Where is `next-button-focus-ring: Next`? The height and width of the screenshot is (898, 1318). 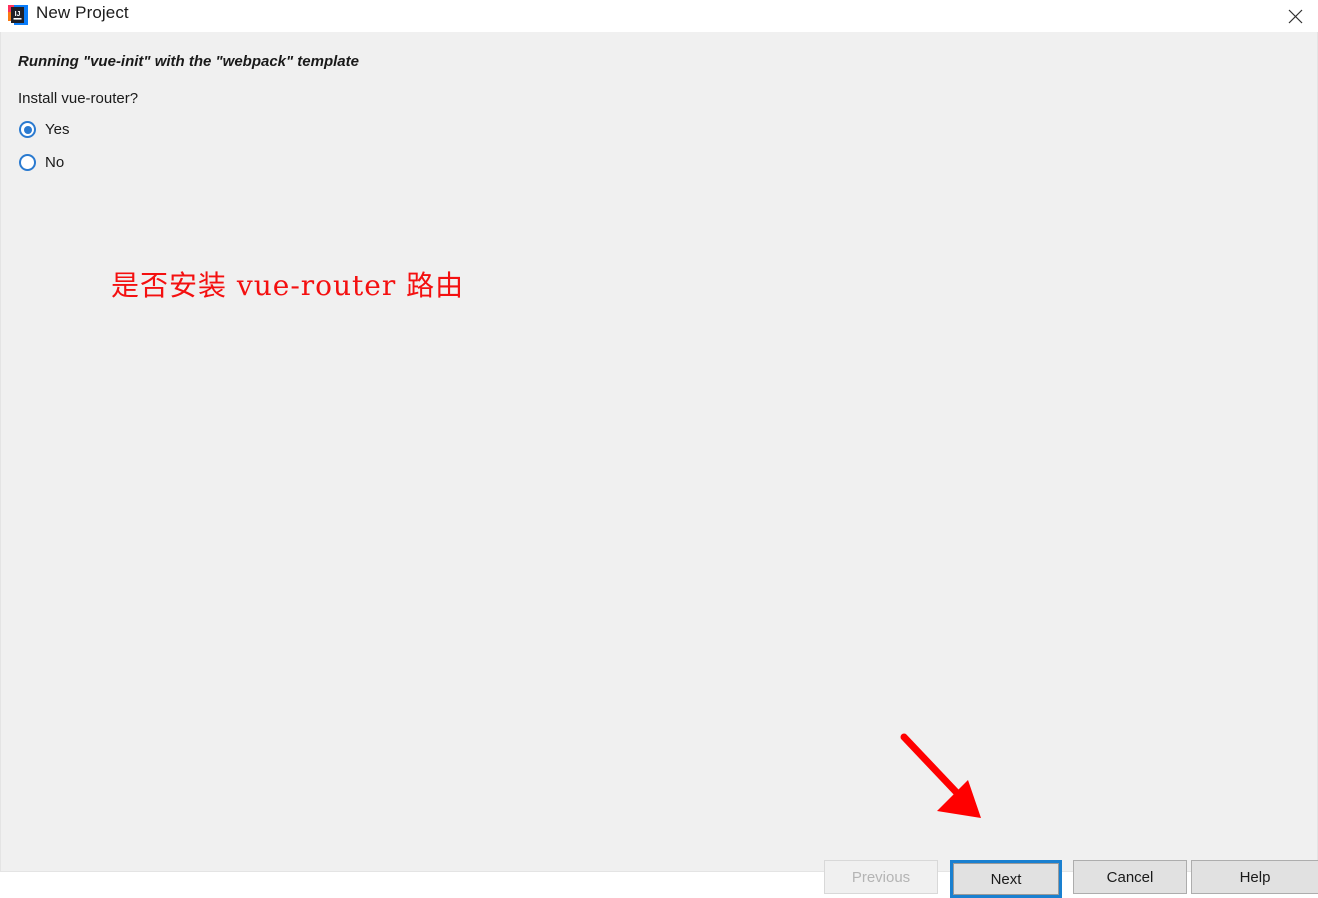 next-button-focus-ring: Next is located at coordinates (1006, 879).